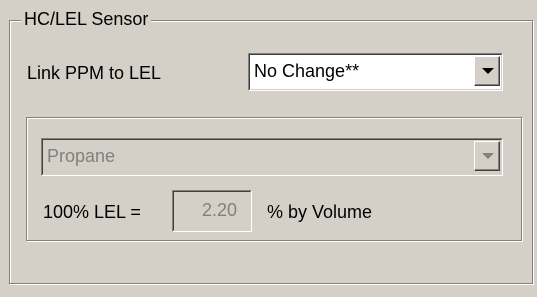  I want to click on link-ppm-selected-value: No Change**, so click(307, 71).